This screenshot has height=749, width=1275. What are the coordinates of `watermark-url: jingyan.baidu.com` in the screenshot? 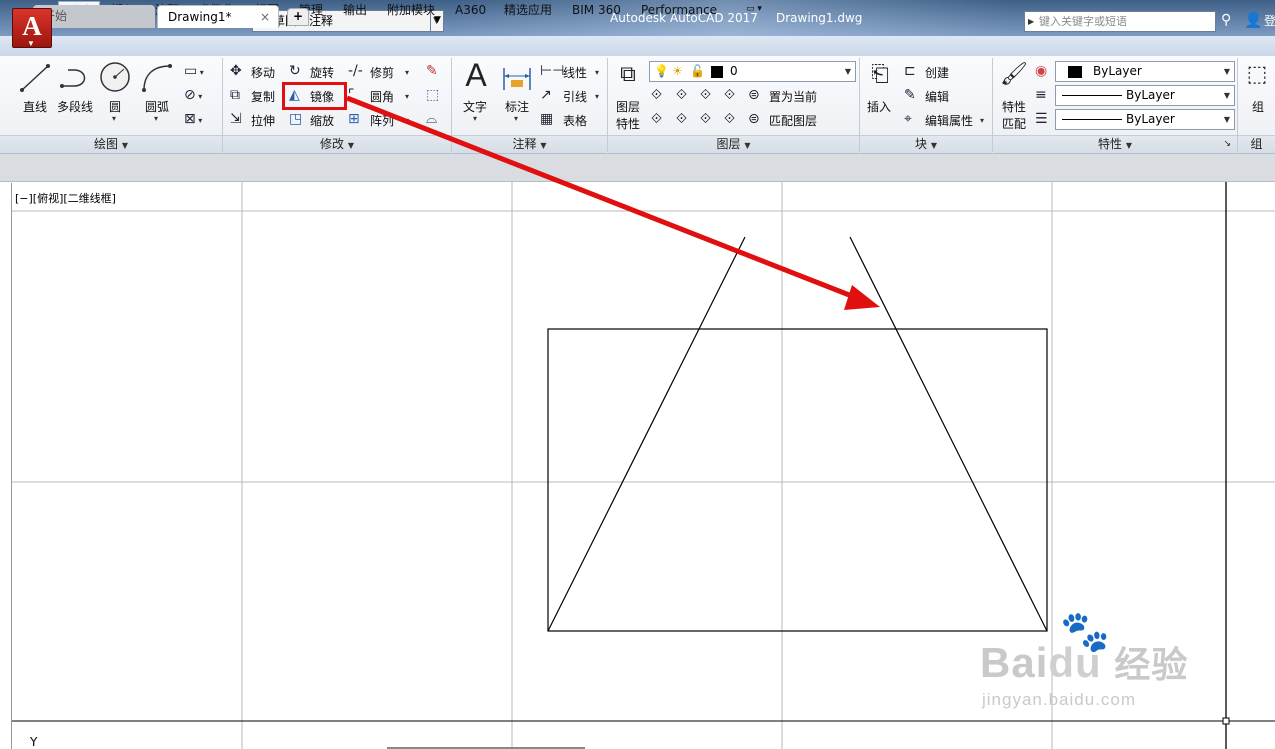 It's located at (1059, 699).